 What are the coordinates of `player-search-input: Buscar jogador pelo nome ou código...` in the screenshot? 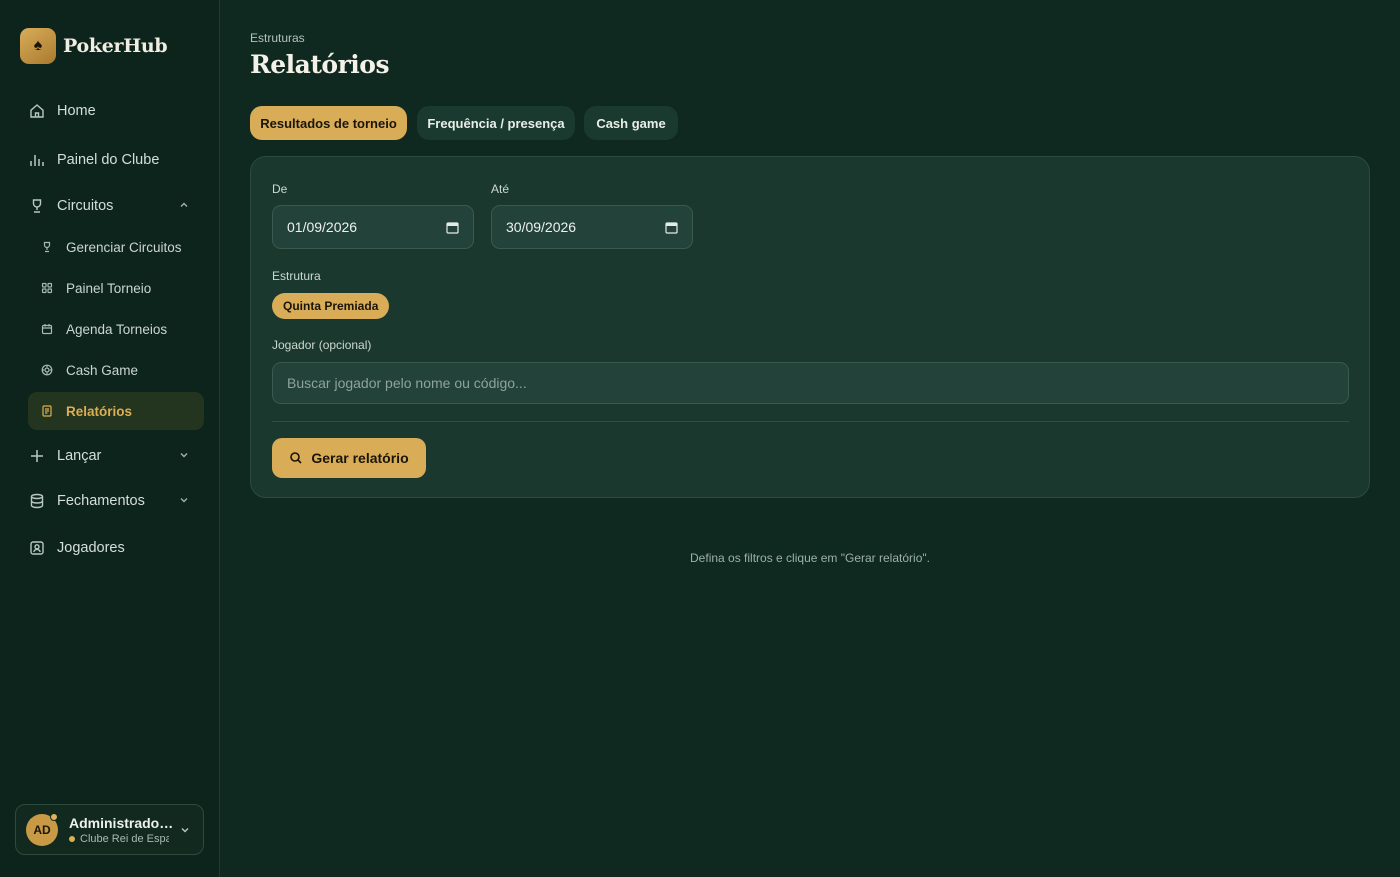 It's located at (810, 383).